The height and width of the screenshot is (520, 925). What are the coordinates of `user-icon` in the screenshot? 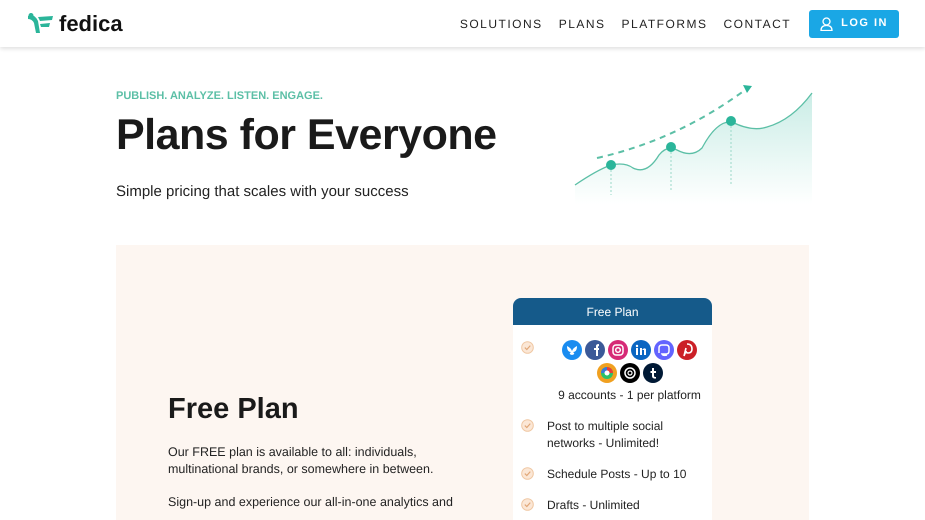 It's located at (827, 23).